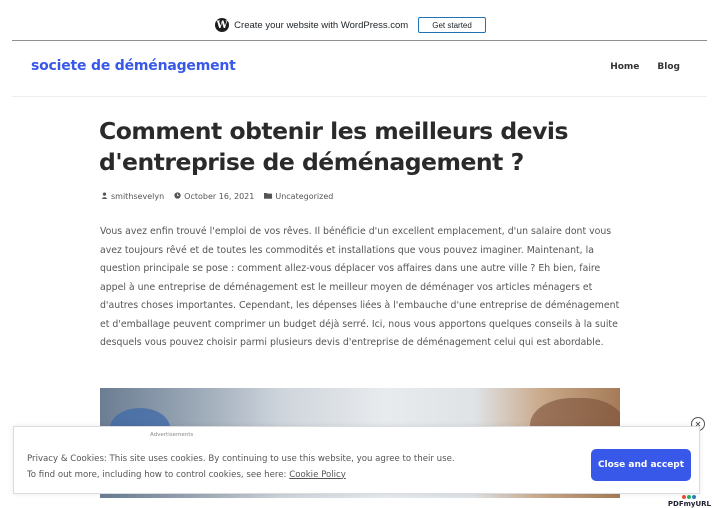  I want to click on get-started-button: Get started, so click(452, 25).